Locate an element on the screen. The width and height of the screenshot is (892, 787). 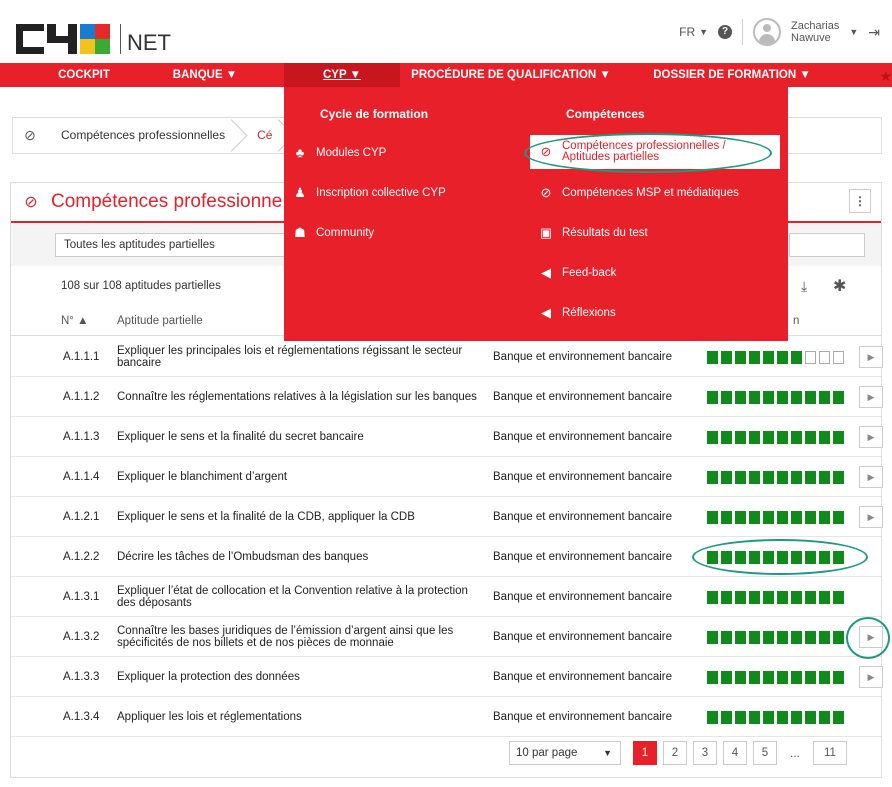
menu-item-modules-cyp: ♣ Modules CYP is located at coordinates (339, 152).